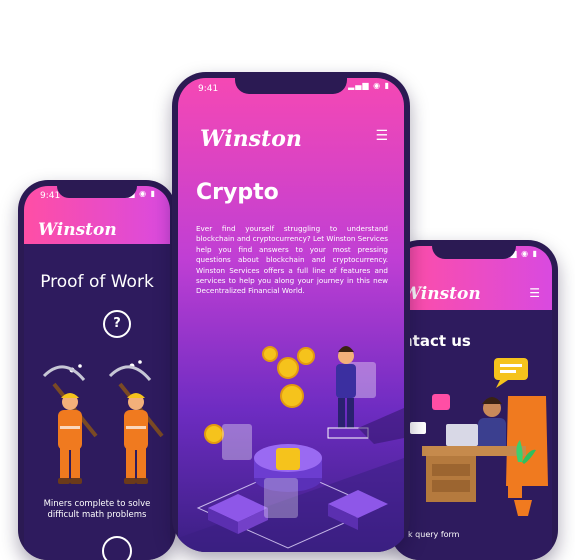  I want to click on caption-line: Miners complete to solve, so click(97, 504).